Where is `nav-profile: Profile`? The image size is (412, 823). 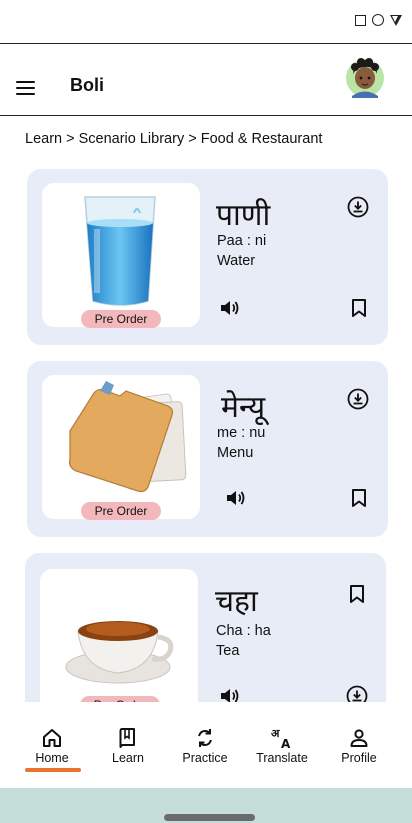 nav-profile: Profile is located at coordinates (359, 745).